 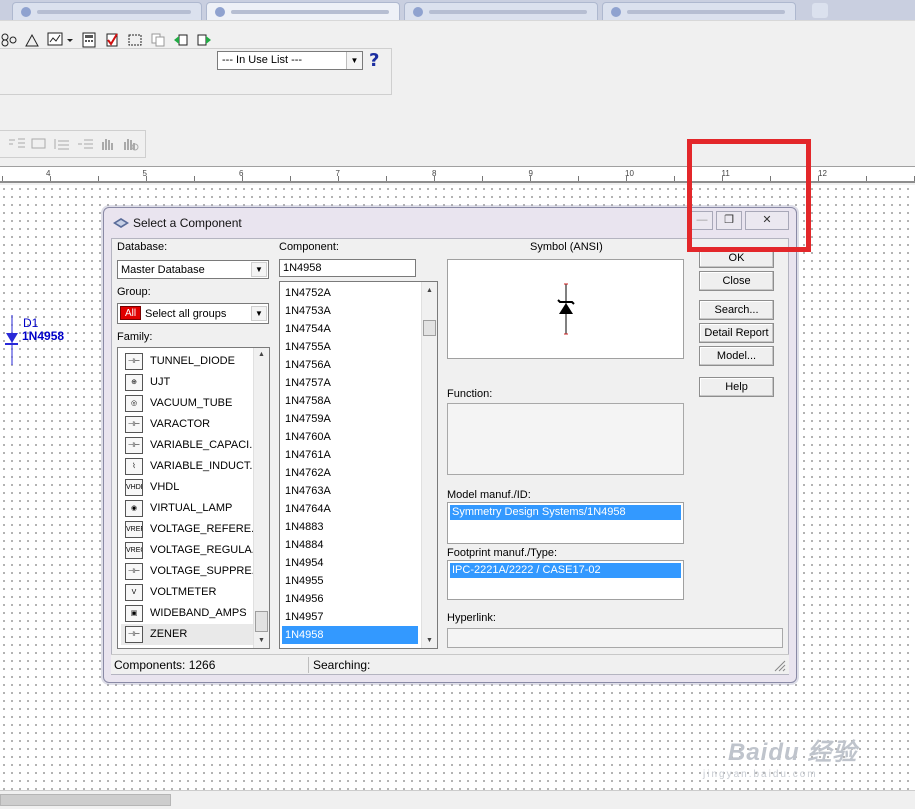 What do you see at coordinates (350, 563) in the screenshot?
I see `component-item: 1N4954` at bounding box center [350, 563].